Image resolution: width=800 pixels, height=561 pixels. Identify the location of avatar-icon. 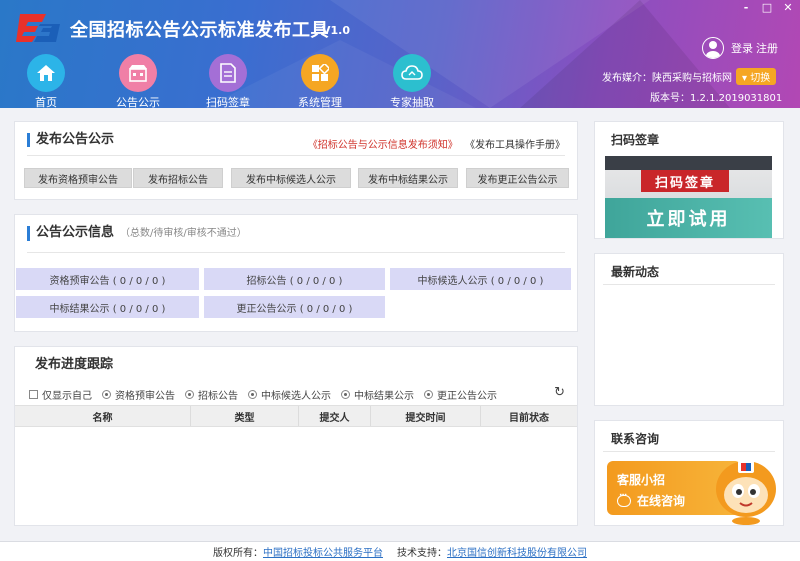
(713, 48).